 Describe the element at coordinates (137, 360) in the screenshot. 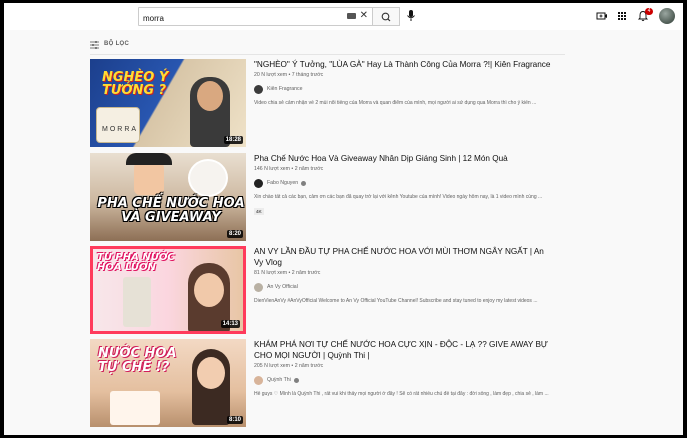

I see `thumbnail-caption: NƯỚC HOA TỰ CHẾ !?` at that location.